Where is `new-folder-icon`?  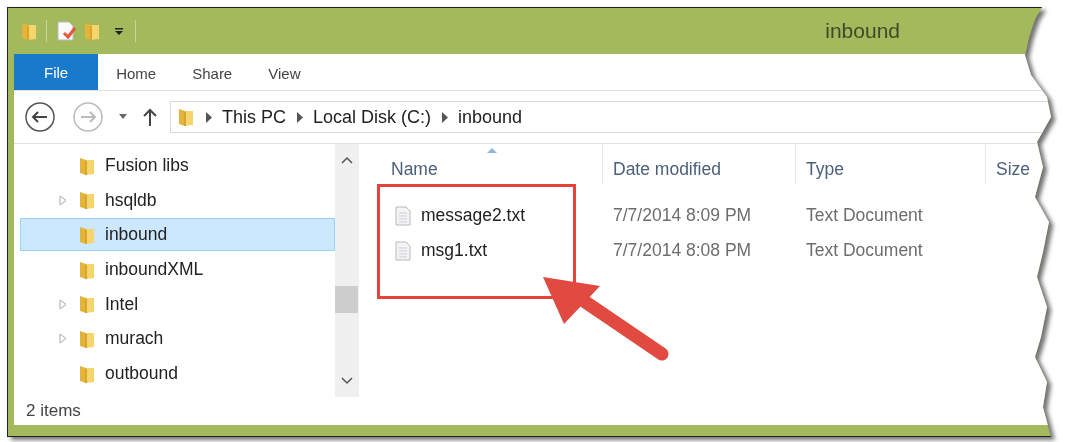 new-folder-icon is located at coordinates (92, 31).